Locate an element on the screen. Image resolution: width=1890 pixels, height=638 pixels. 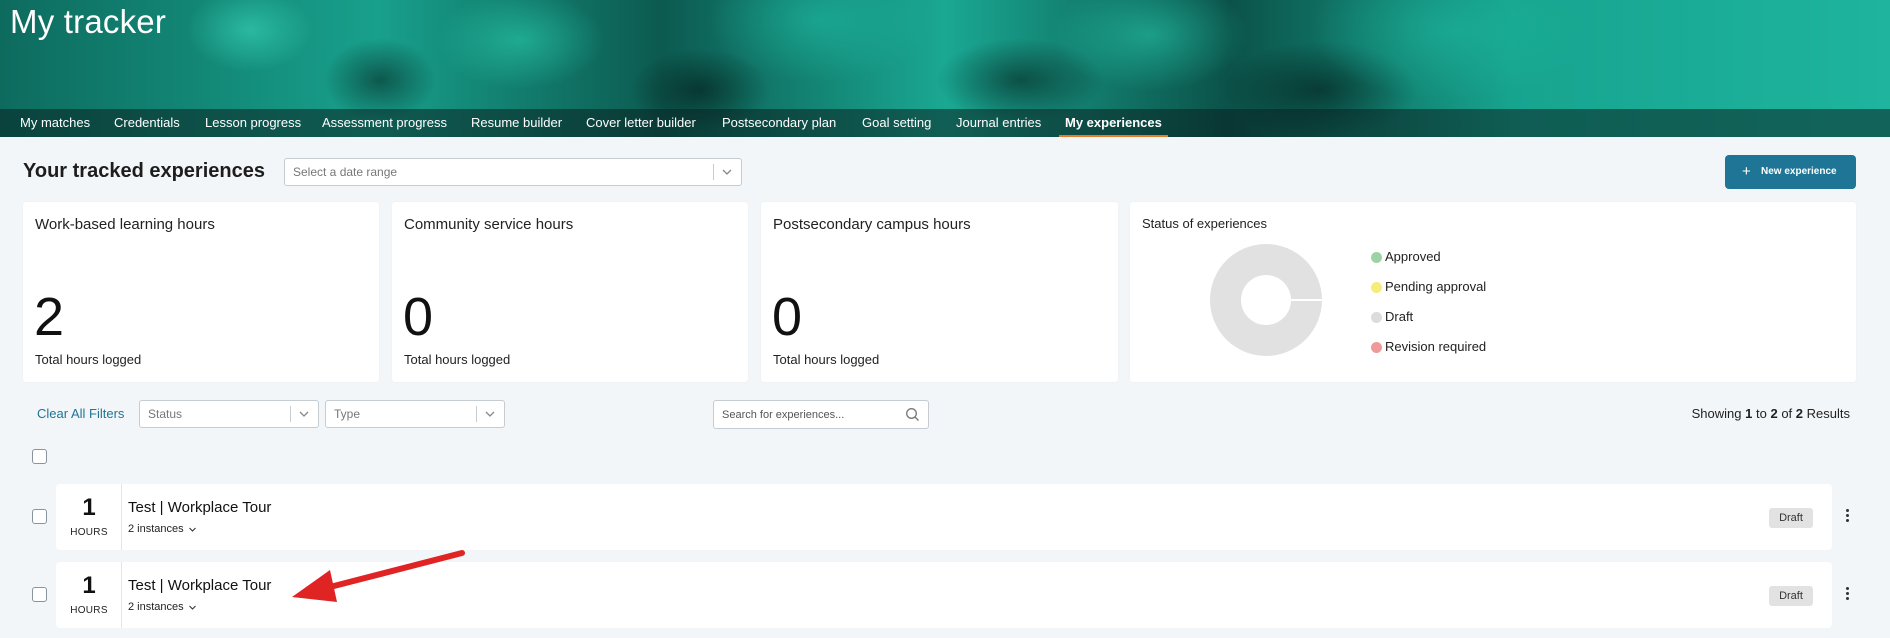
plus-icon: + is located at coordinates (1746, 171).